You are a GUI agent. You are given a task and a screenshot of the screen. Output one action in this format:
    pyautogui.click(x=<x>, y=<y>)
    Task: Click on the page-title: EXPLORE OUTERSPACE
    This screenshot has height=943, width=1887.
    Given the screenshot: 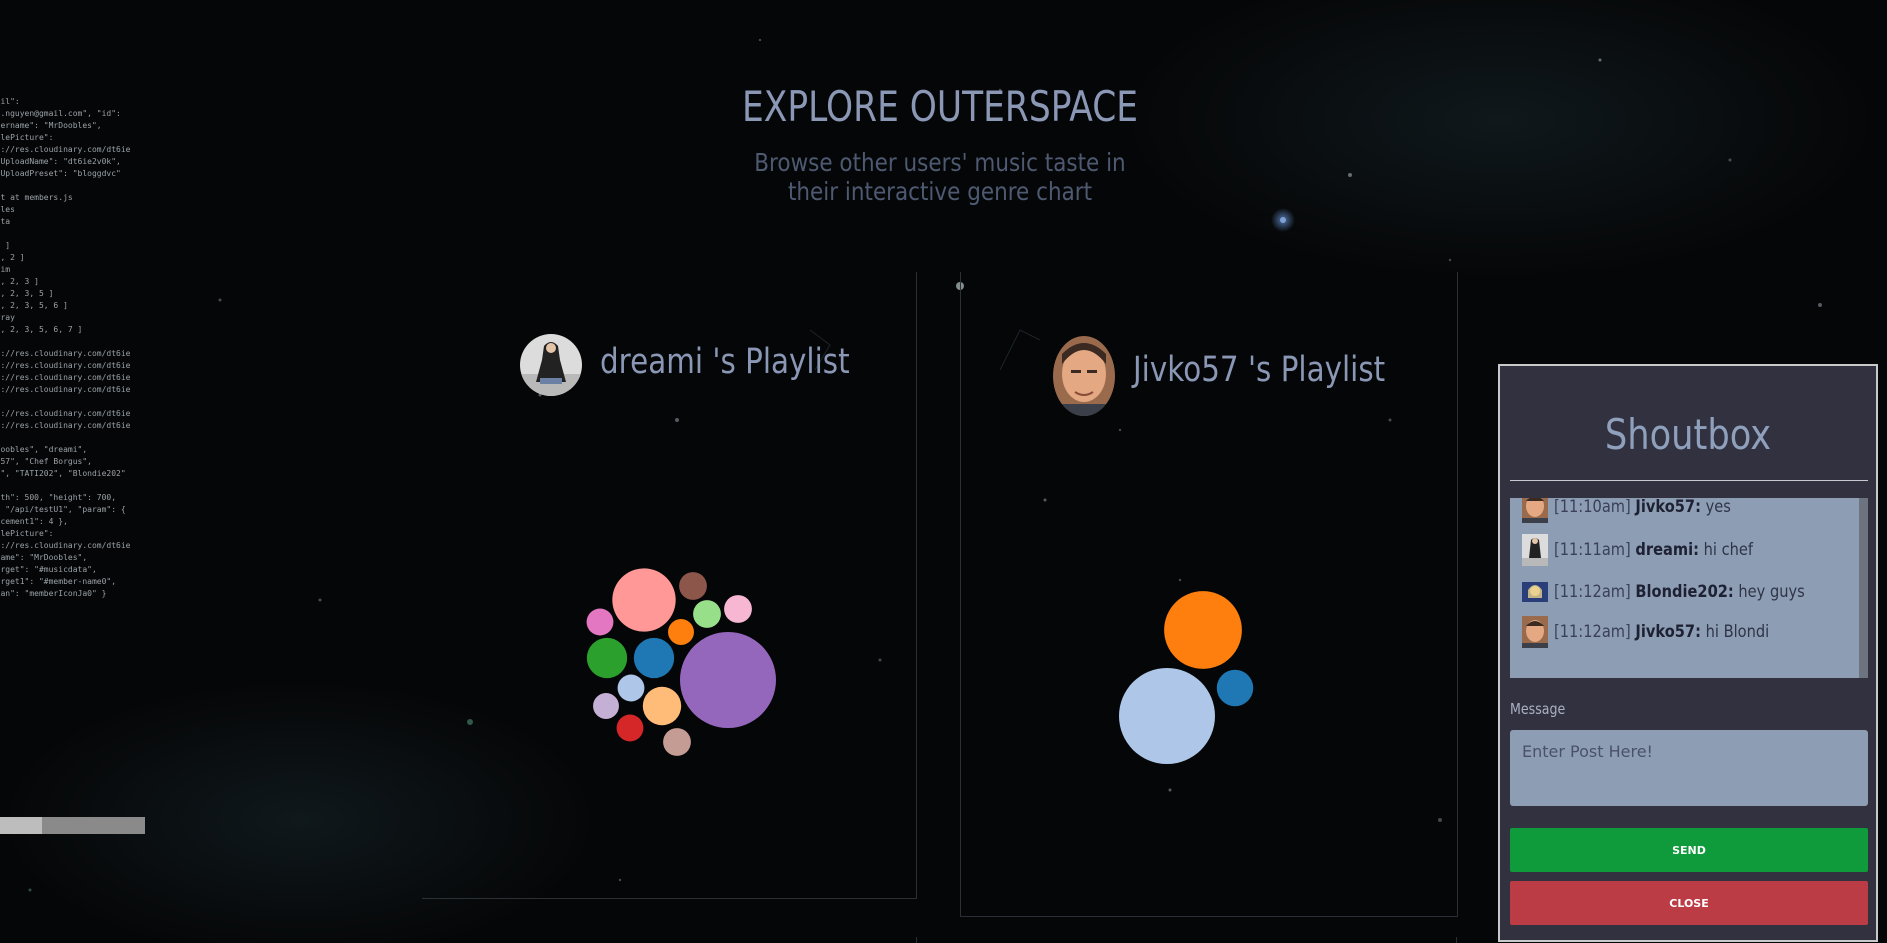 What is the action you would take?
    pyautogui.click(x=940, y=106)
    